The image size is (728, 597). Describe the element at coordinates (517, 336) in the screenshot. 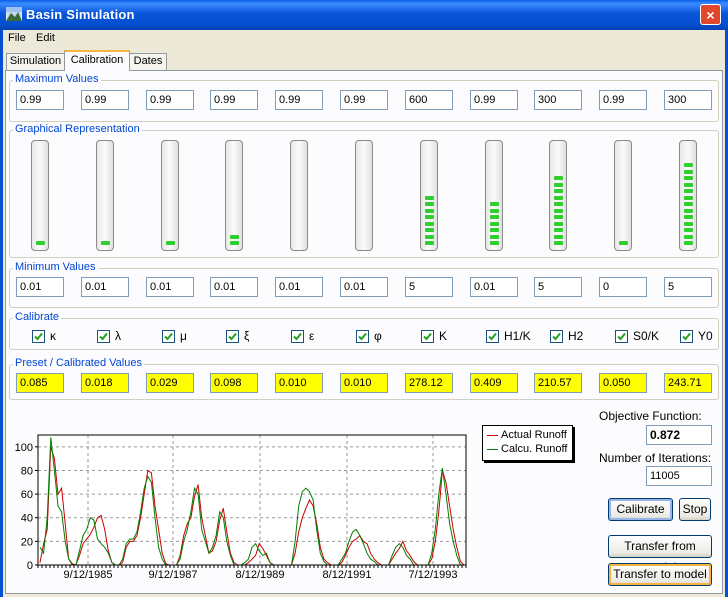

I see `checkbox-label: H1/K` at that location.